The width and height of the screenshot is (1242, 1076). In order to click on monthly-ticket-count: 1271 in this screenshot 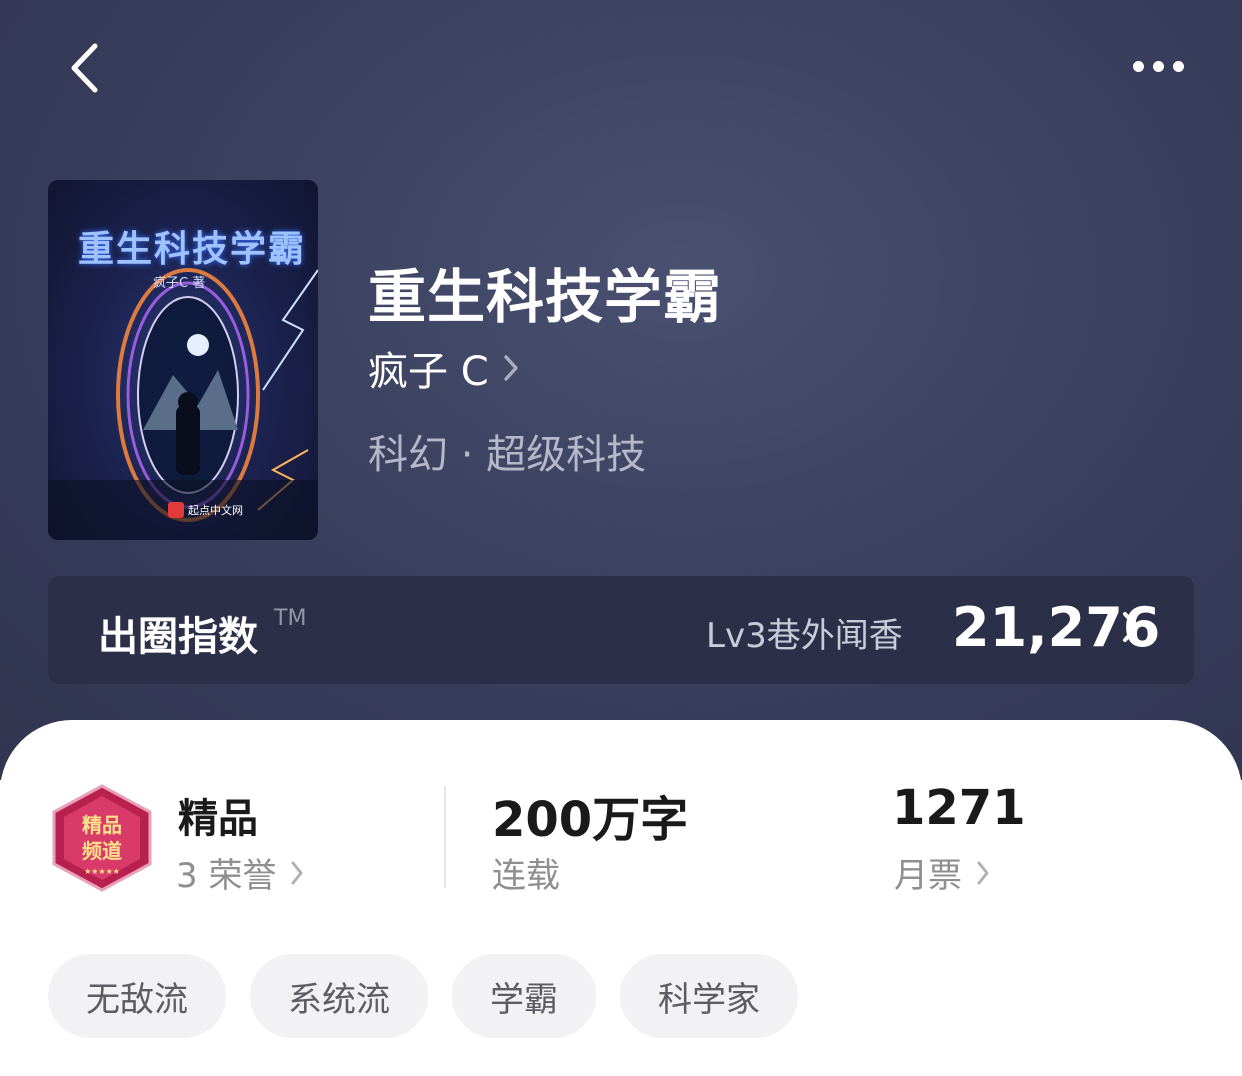, I will do `click(959, 808)`.